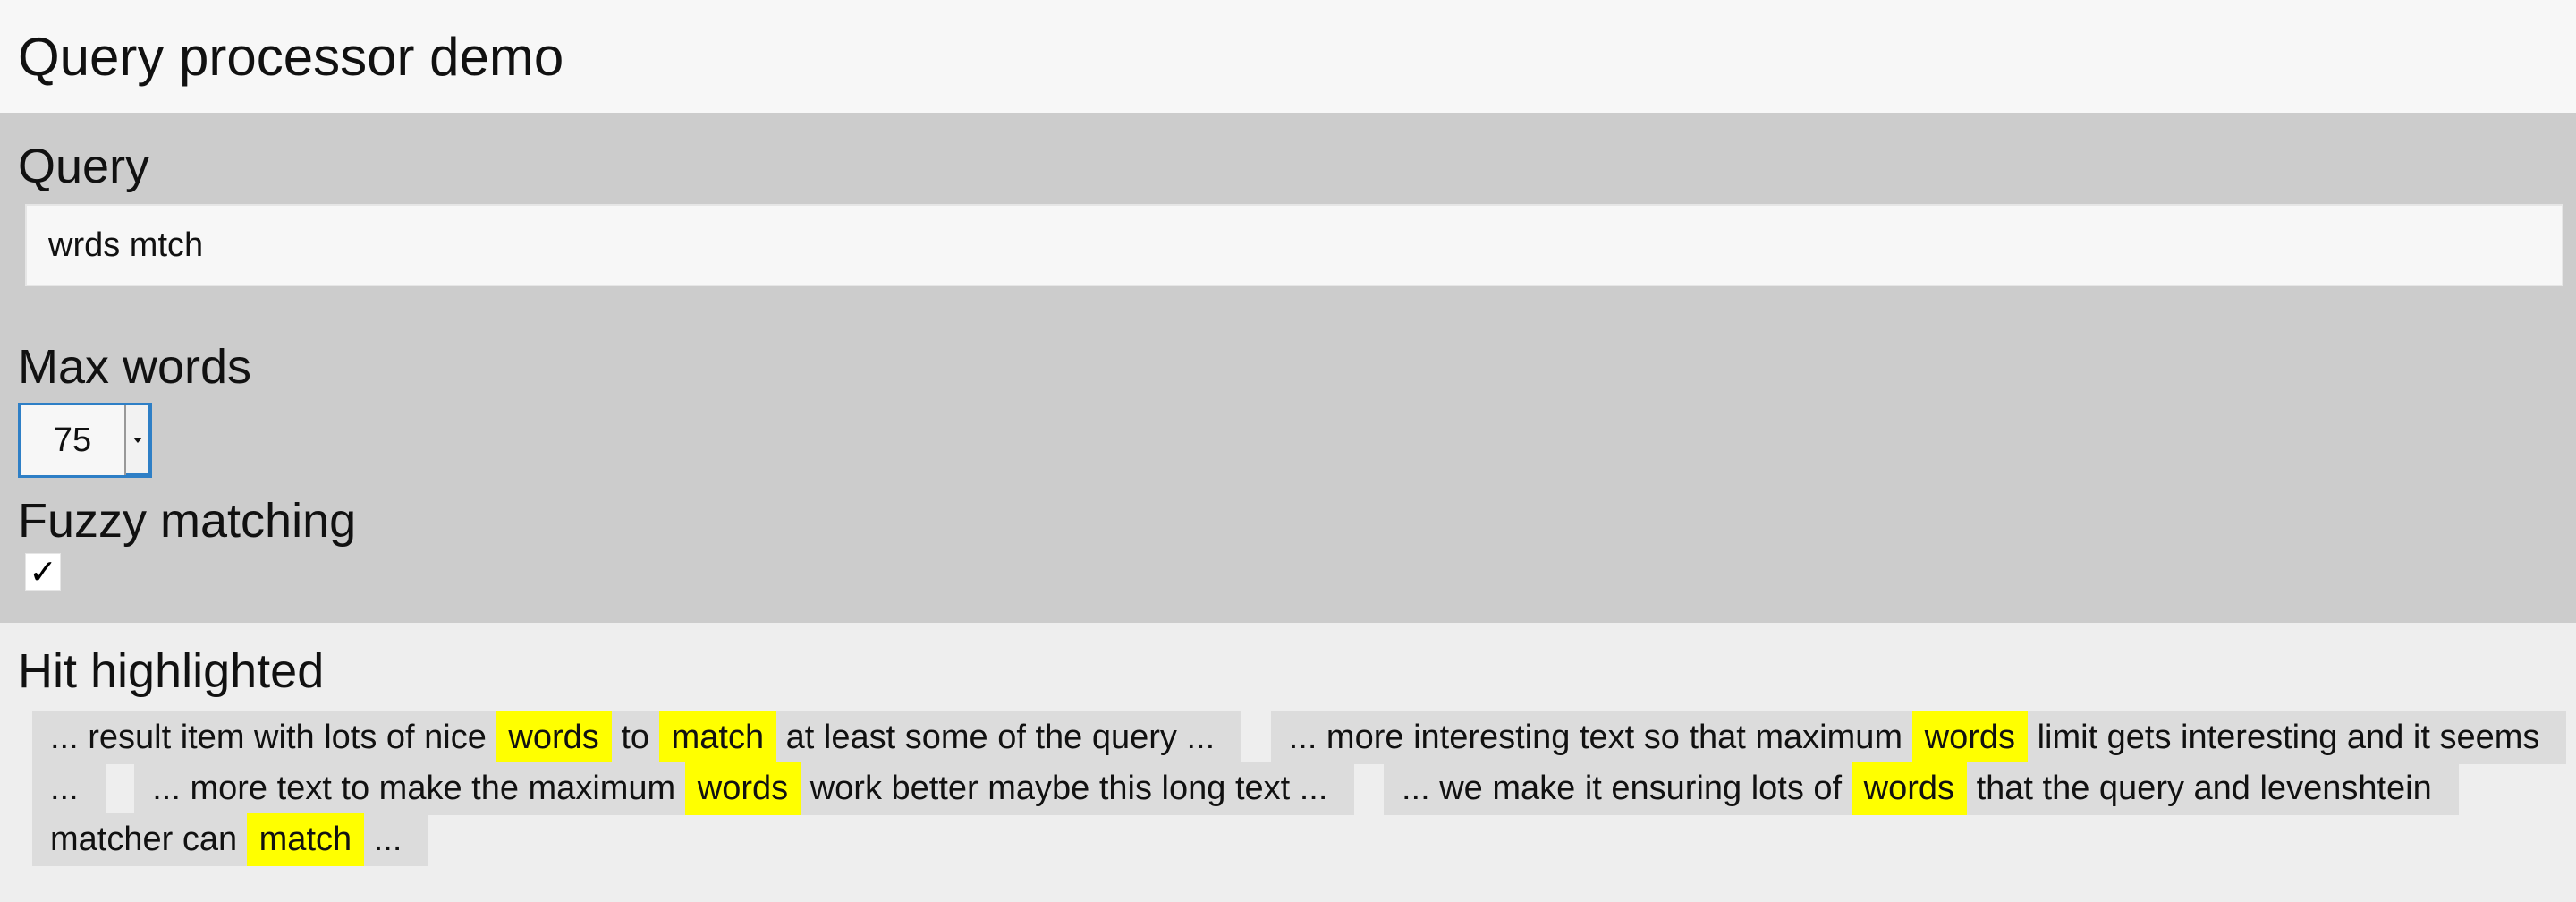 Image resolution: width=2576 pixels, height=902 pixels. I want to click on snippet-text: ... result item with lots of nice, so click(268, 737).